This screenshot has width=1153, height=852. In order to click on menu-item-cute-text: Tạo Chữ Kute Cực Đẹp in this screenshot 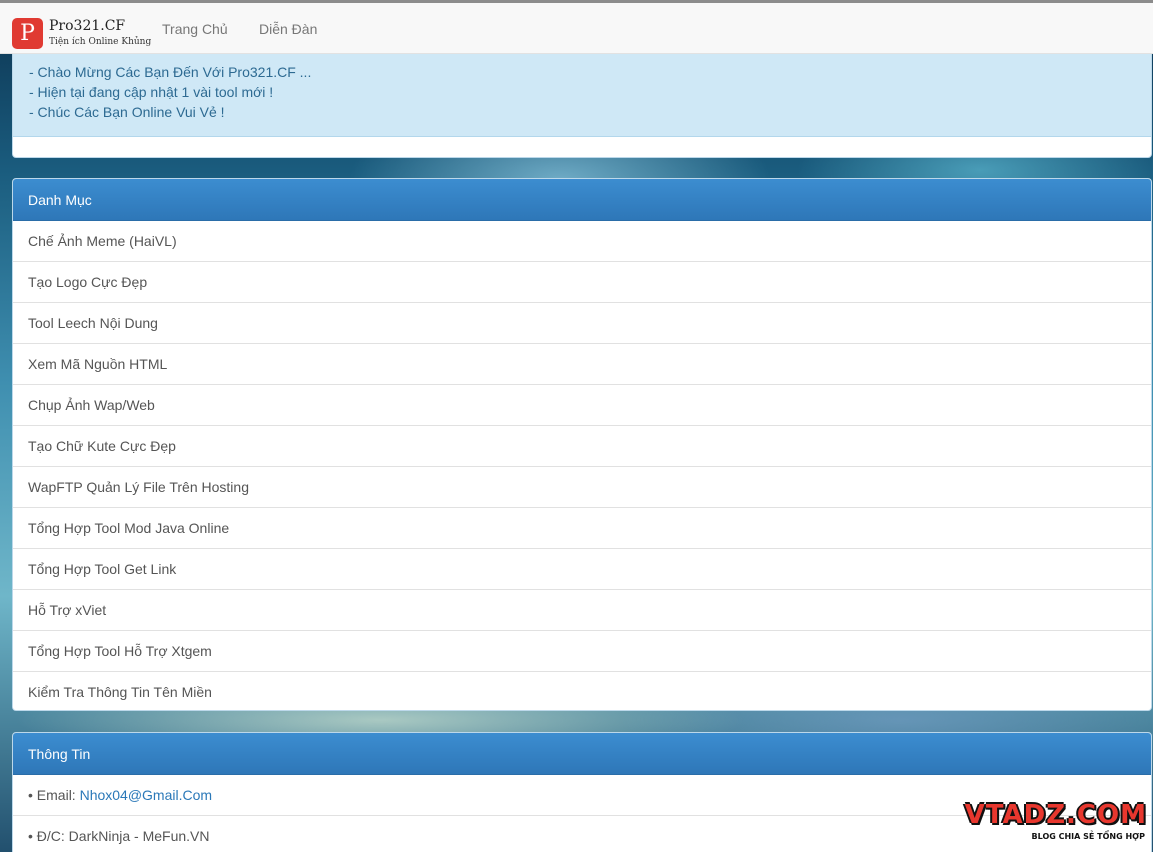, I will do `click(582, 446)`.